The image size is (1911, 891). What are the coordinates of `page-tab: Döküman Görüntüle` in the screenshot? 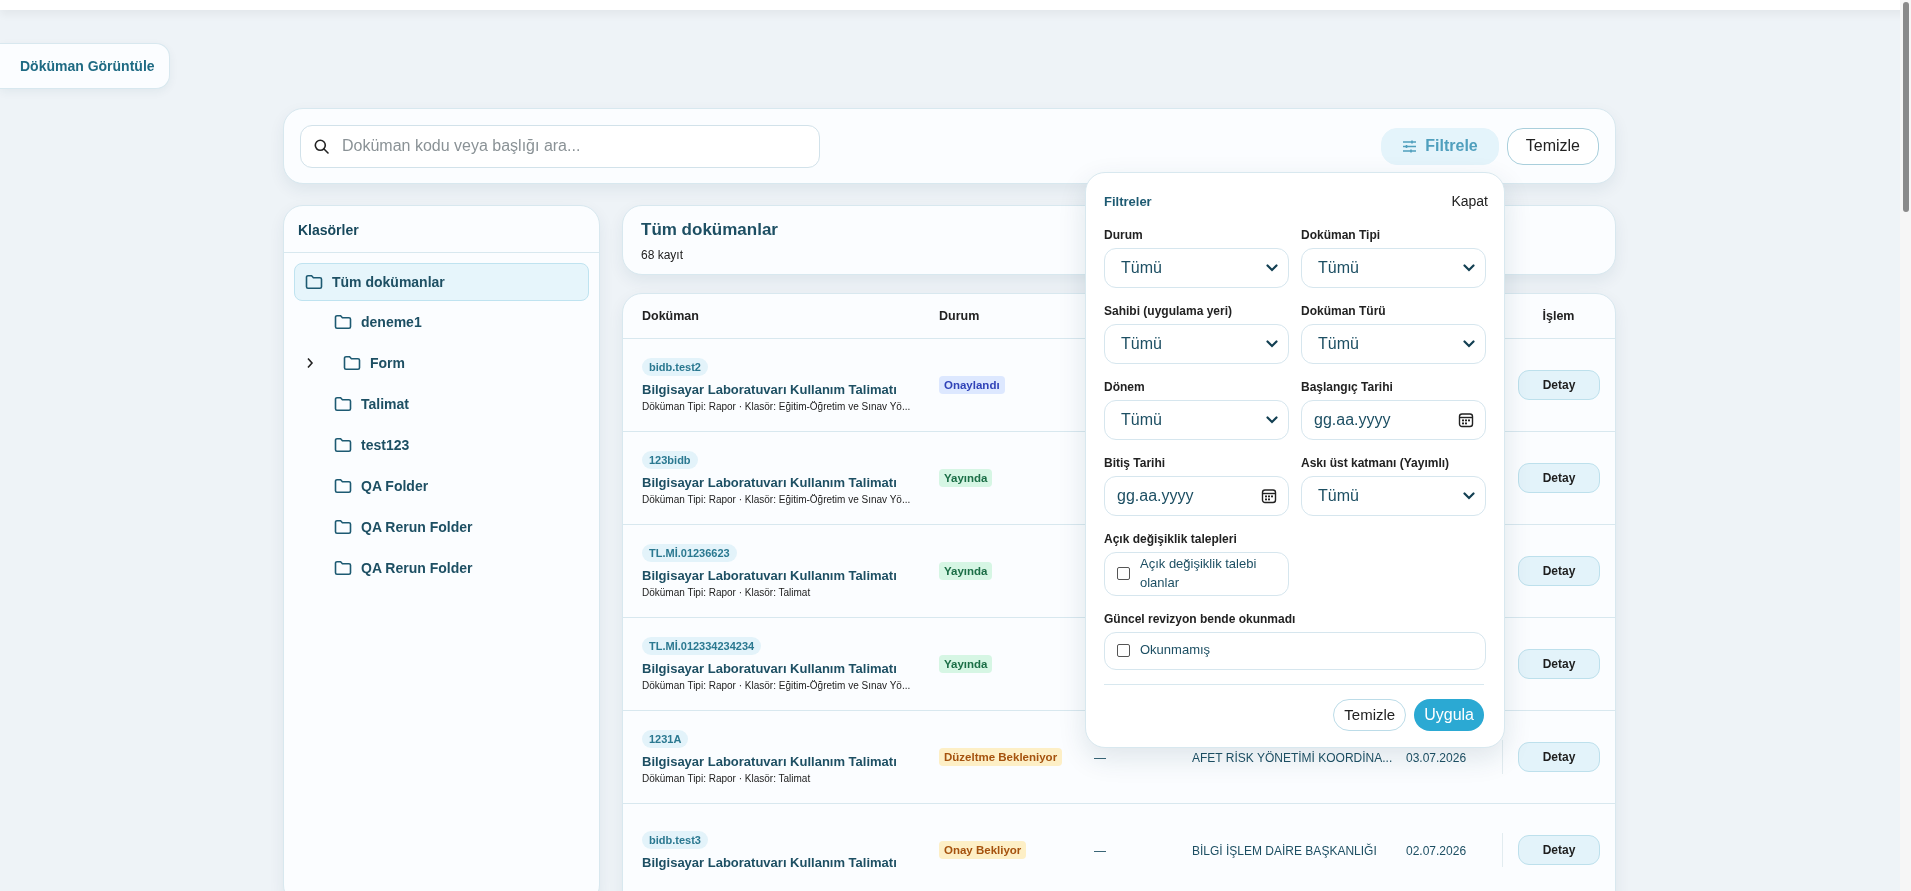 It's located at (85, 66).